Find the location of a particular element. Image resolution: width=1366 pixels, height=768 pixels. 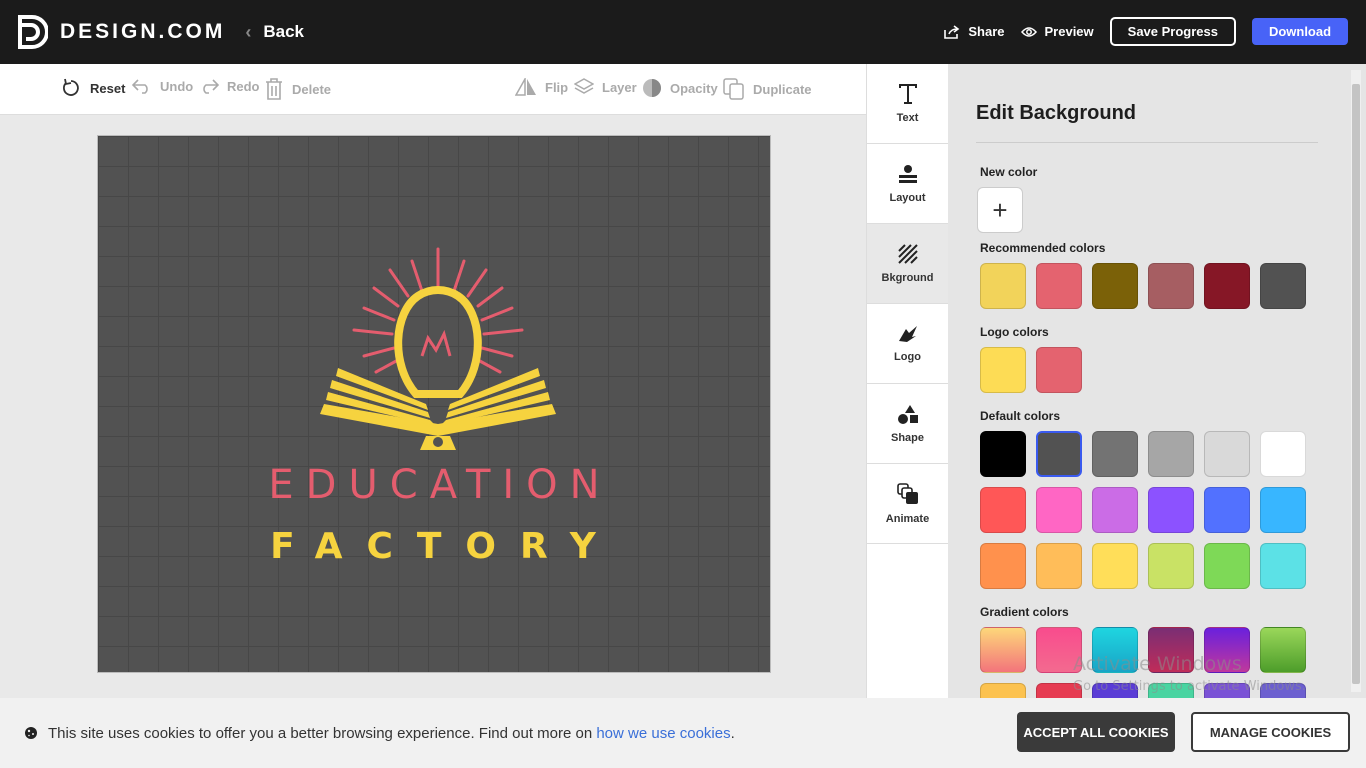

menu-item-animate: Animate is located at coordinates (907, 504).